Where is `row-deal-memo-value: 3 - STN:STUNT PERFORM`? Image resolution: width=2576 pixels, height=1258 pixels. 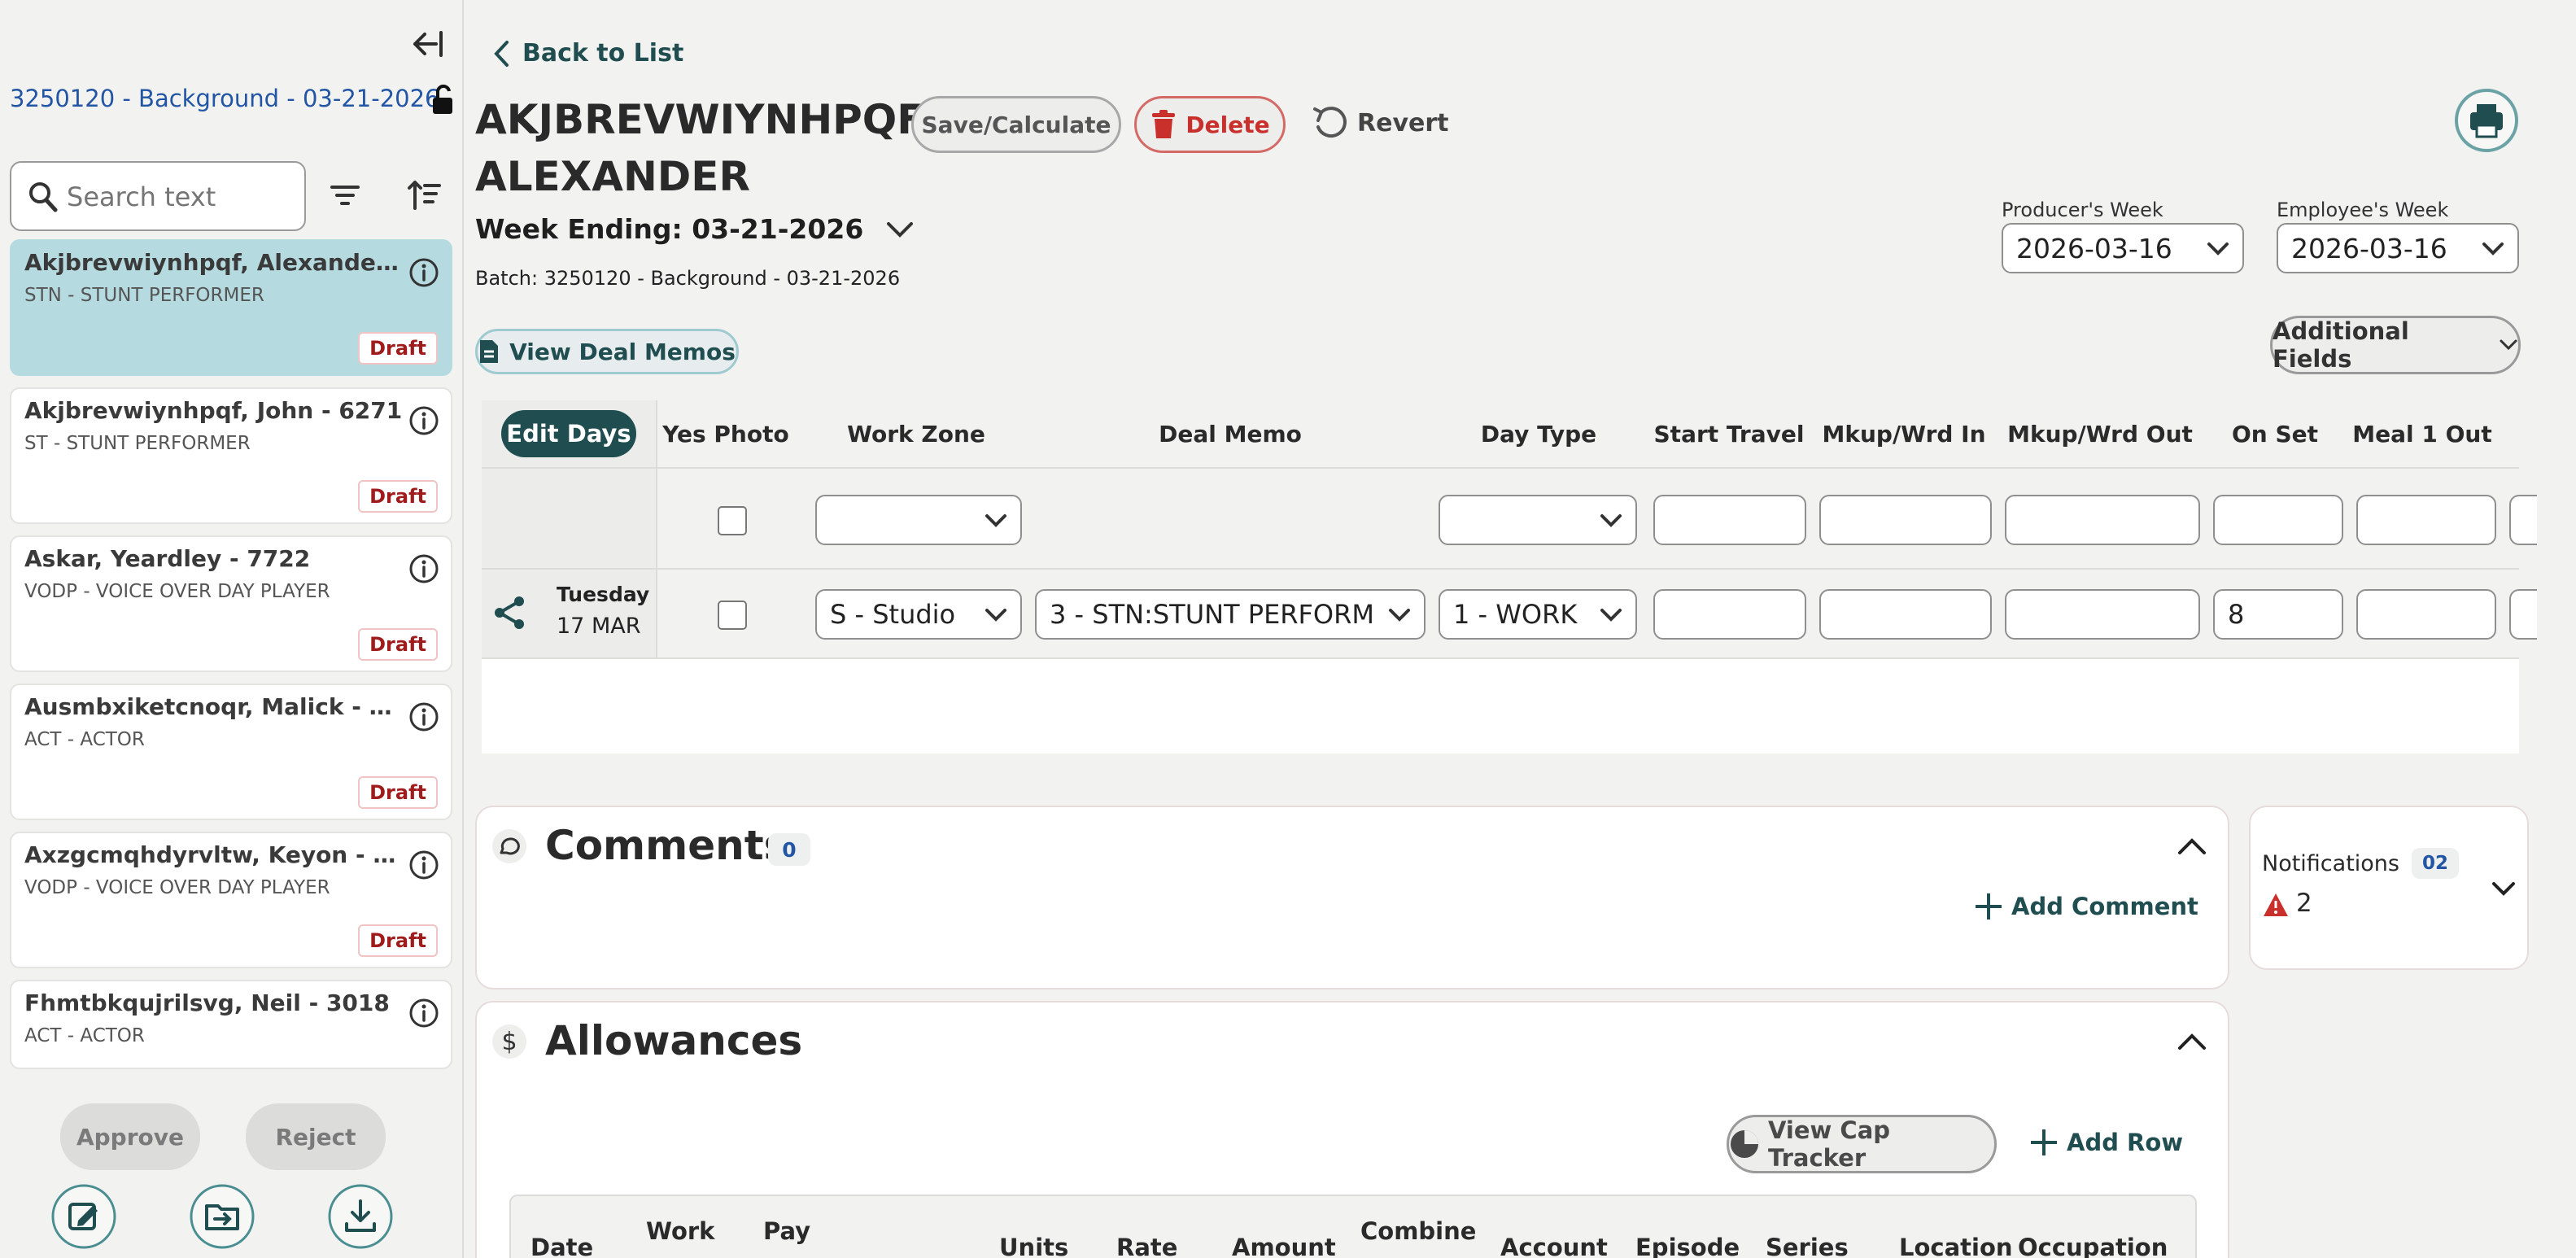
row-deal-memo-value: 3 - STN:STUNT PERFORM is located at coordinates (1212, 614).